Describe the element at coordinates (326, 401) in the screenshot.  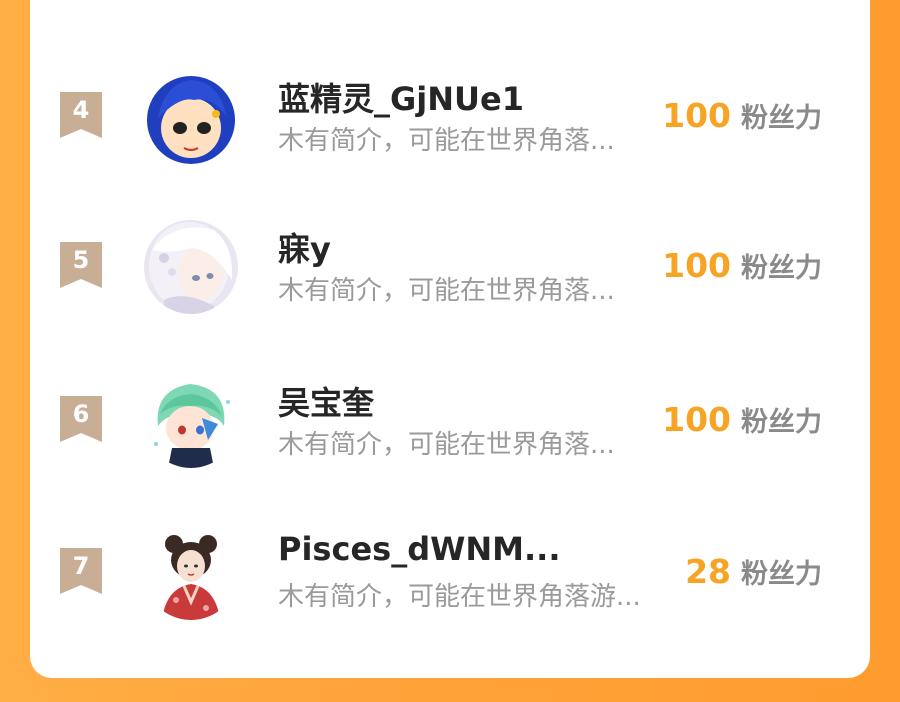
I see `user-name: 吴宝奎` at that location.